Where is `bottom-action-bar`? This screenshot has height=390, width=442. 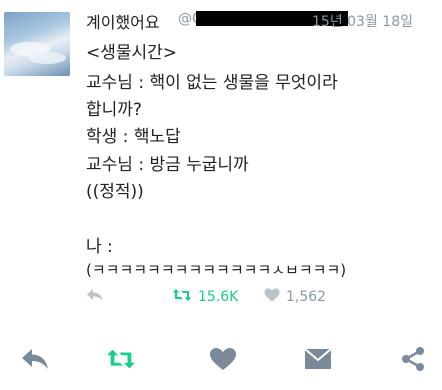
bottom-action-bar is located at coordinates (221, 360).